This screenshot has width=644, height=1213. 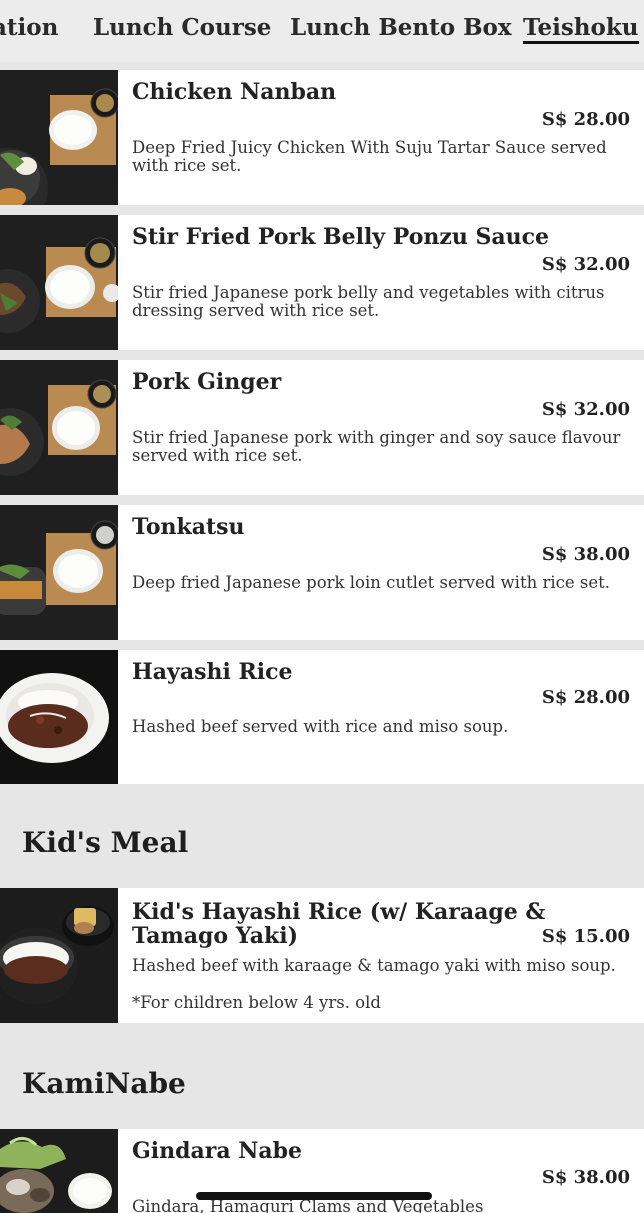 What do you see at coordinates (104, 1083) in the screenshot?
I see `section-title-kaminabe: KamiNabe` at bounding box center [104, 1083].